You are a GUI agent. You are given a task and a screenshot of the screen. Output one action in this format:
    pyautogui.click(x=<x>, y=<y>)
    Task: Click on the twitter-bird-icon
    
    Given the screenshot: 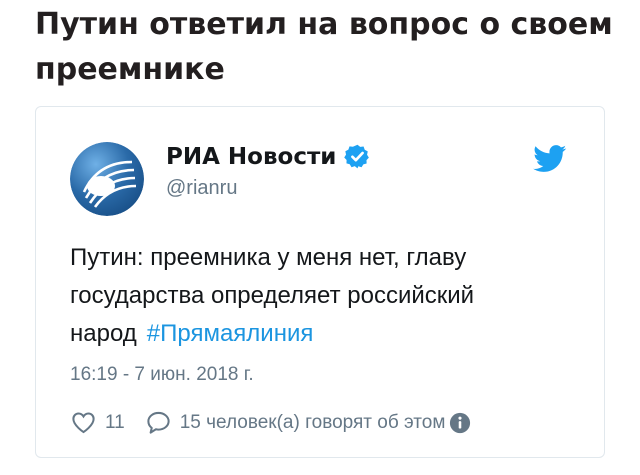 What is the action you would take?
    pyautogui.click(x=550, y=159)
    